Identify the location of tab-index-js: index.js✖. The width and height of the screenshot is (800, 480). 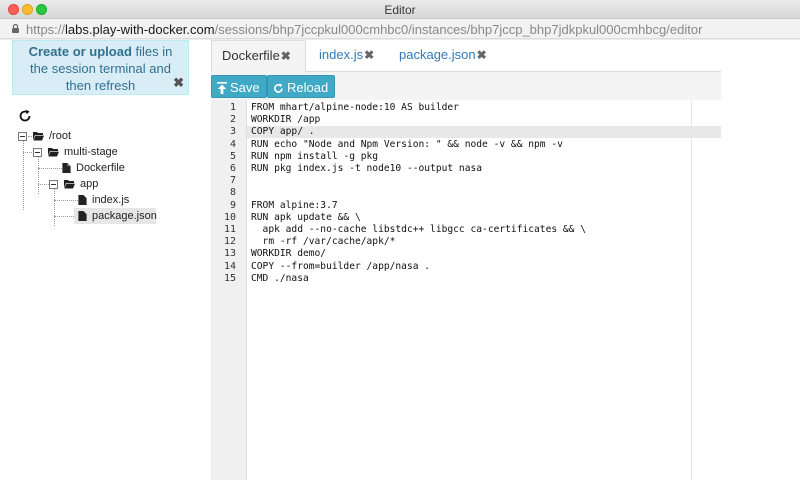
(347, 56).